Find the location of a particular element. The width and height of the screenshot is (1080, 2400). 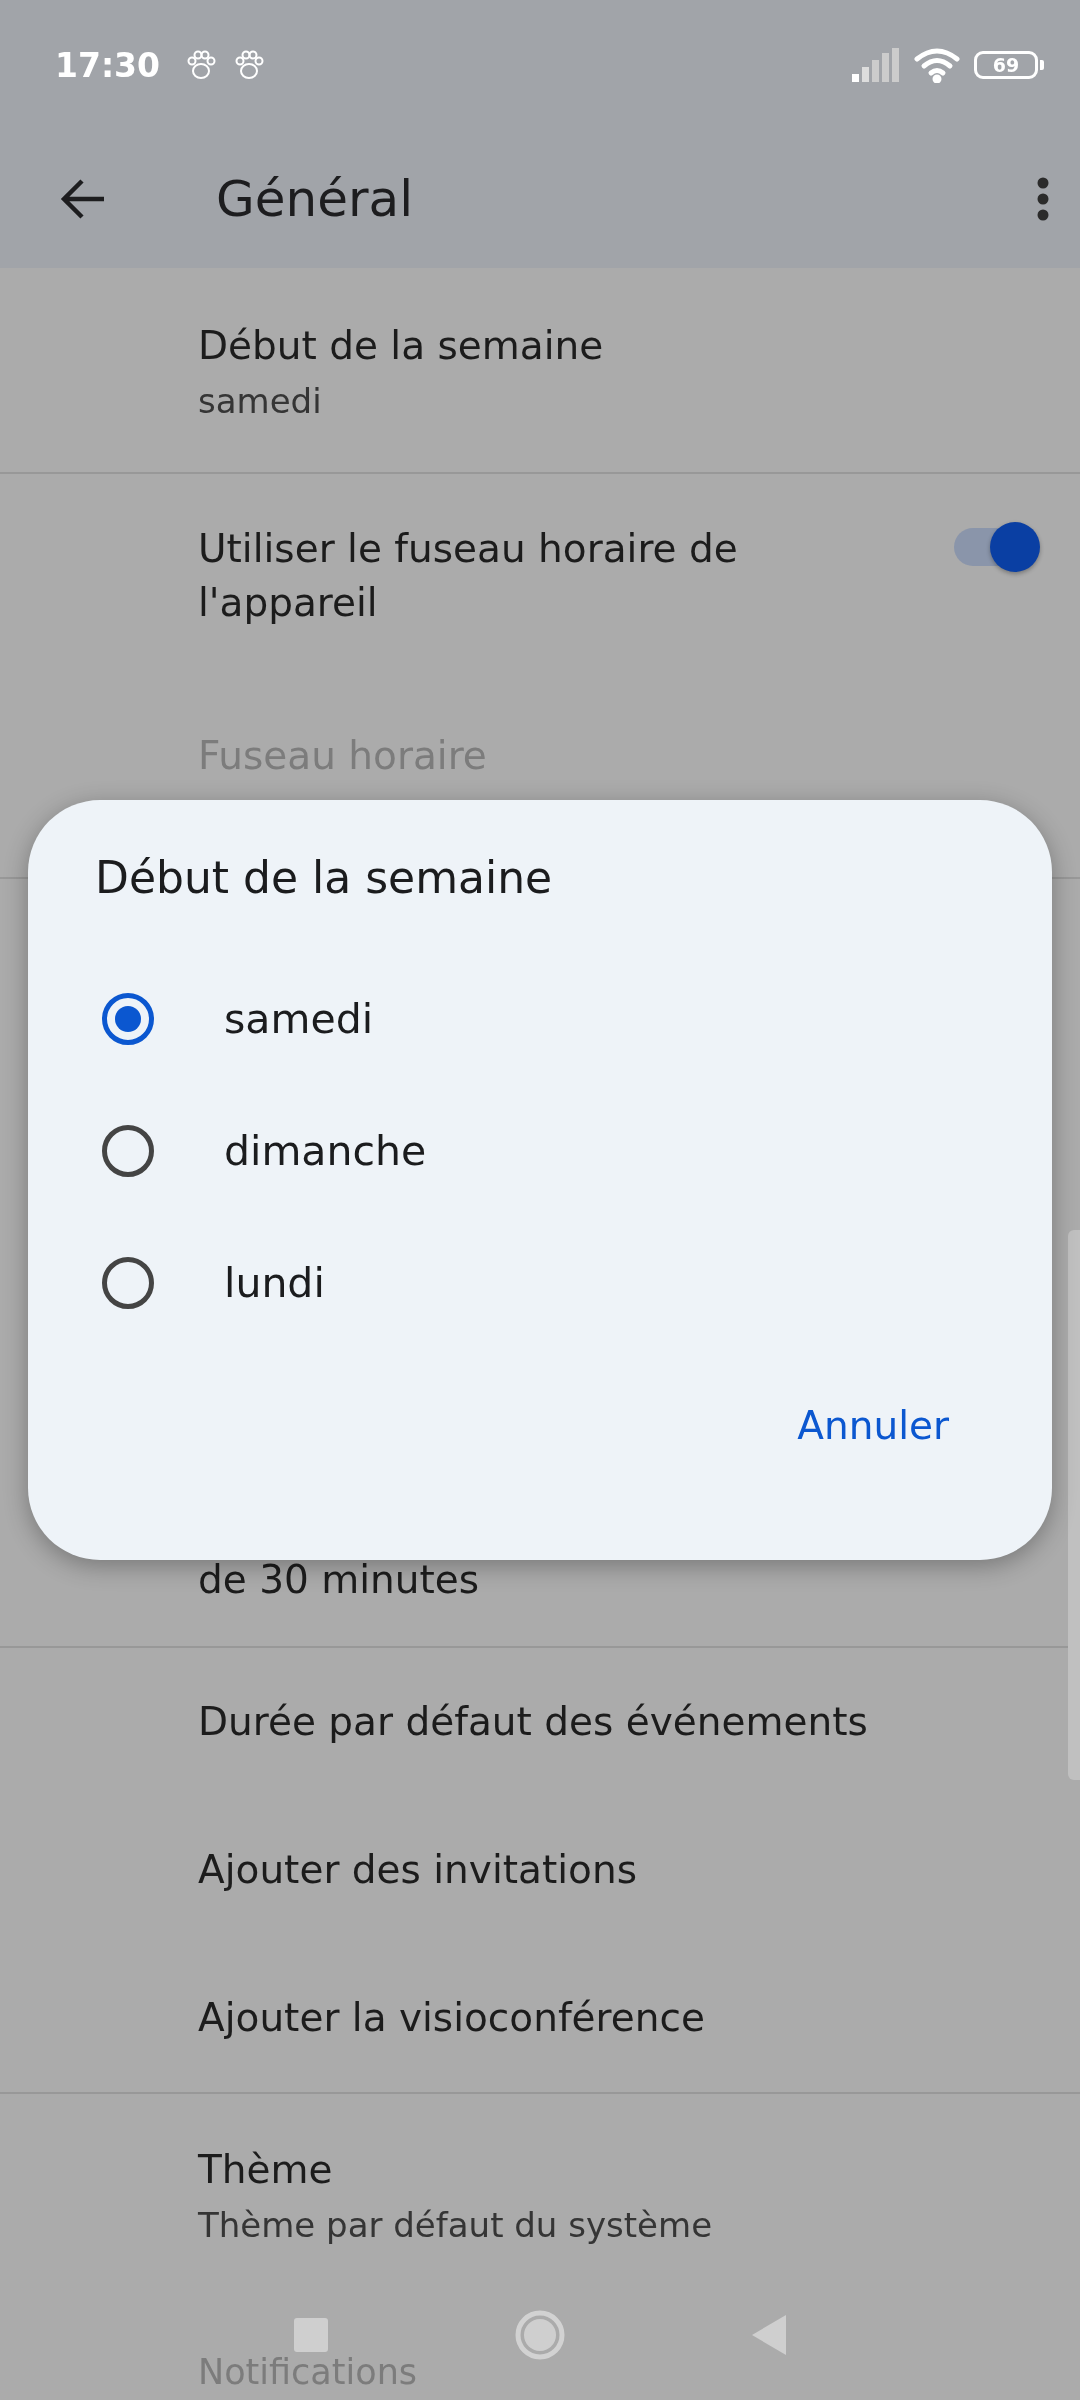

back-button is located at coordinates (83, 199).